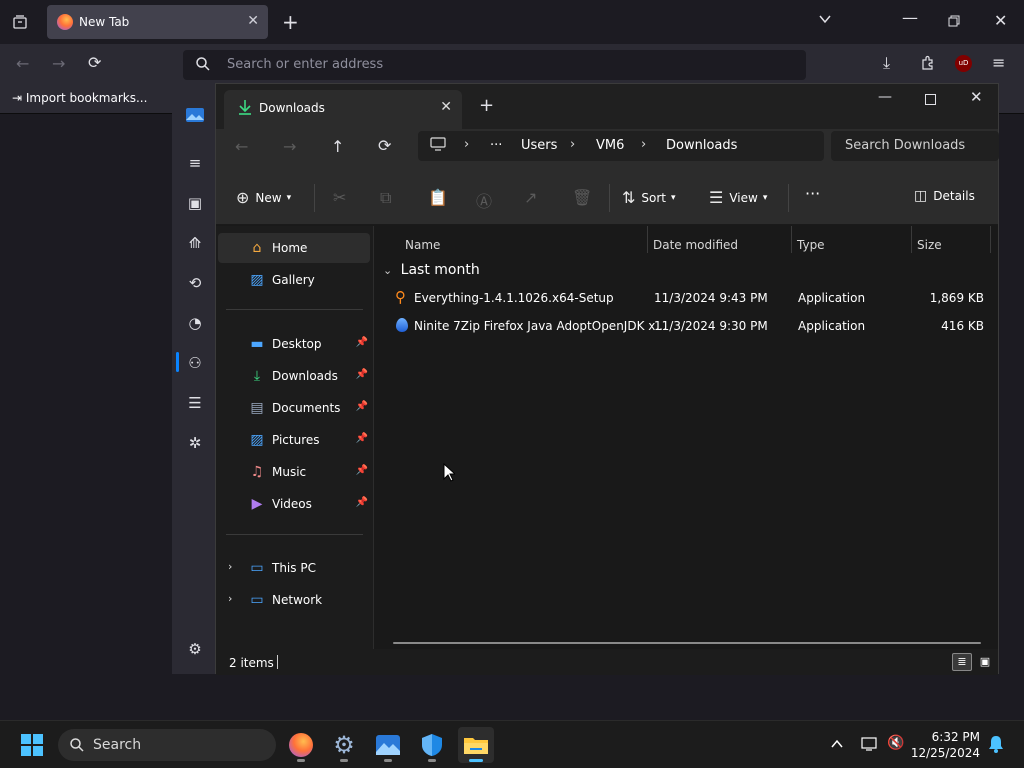  What do you see at coordinates (195, 203) in the screenshot?
I see `sidebar-pages-icon: ▣` at bounding box center [195, 203].